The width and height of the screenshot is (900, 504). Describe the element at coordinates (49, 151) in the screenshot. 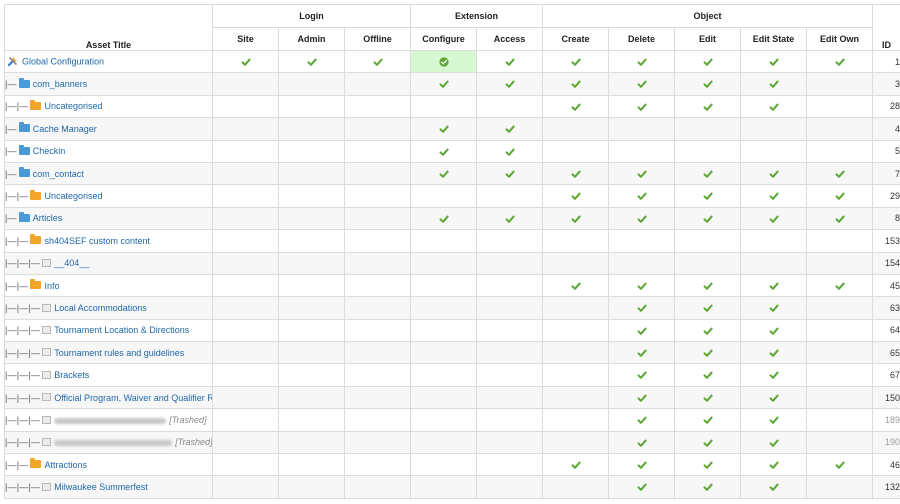

I see `asset-title-link: Checkin` at that location.